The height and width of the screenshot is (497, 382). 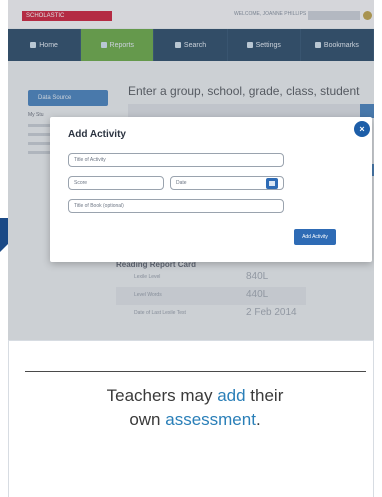 What do you see at coordinates (4, 231) in the screenshot?
I see `page-marker` at bounding box center [4, 231].